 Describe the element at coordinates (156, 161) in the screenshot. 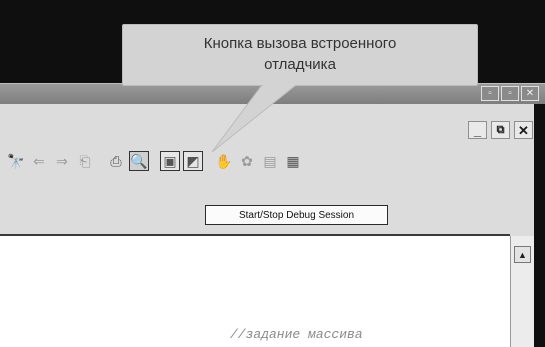

I see `toolbar: 🔭 ⇐ ⇒ ⎗ ⎙ 🔍 ▣ ◩ ✋ ✿ ▤ ▦` at that location.